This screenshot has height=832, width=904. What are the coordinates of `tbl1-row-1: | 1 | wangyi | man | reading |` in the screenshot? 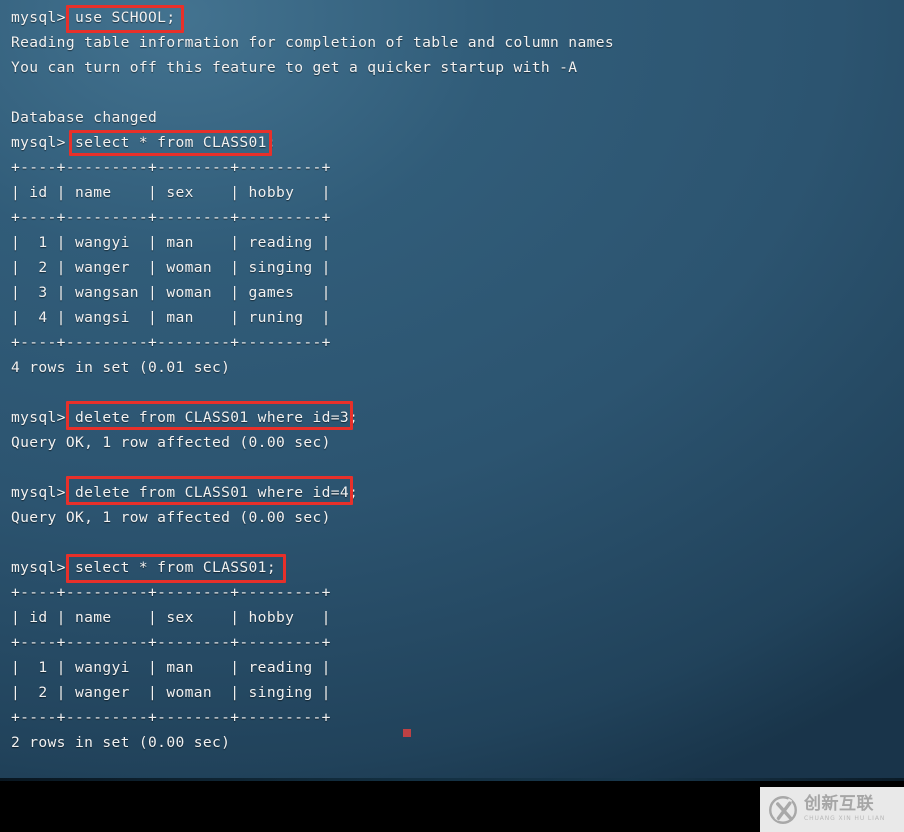 It's located at (171, 242).